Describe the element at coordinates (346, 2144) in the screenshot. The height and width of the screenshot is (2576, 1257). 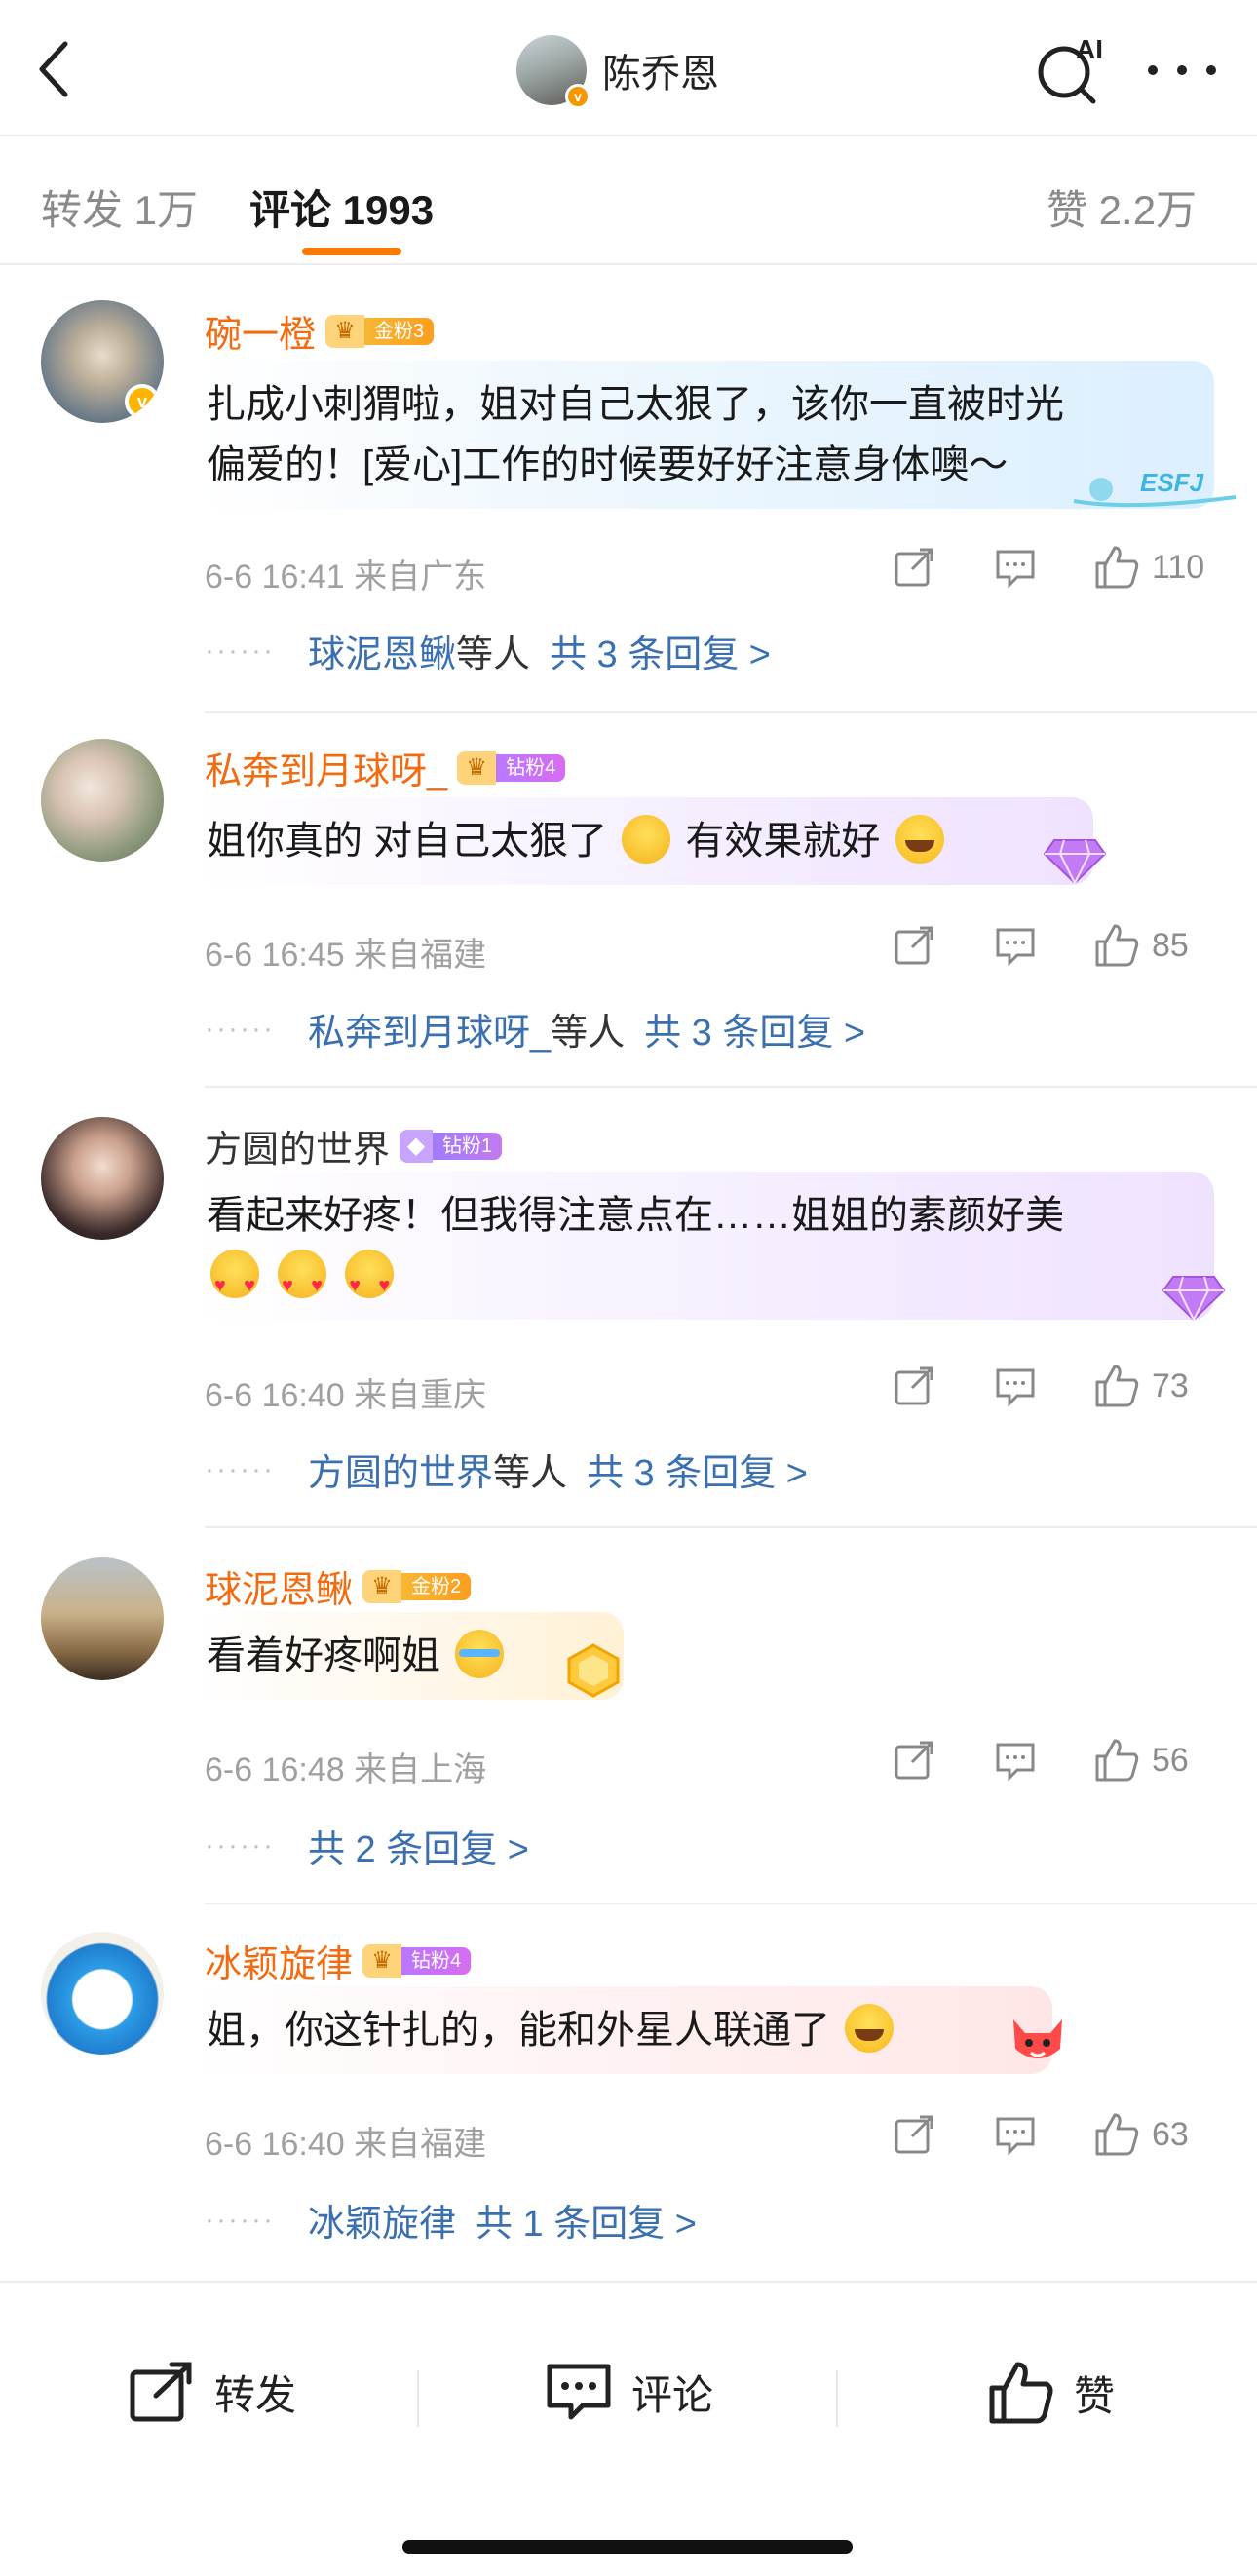
I see `comment-meta: 6-6 16:40 来自福建` at that location.